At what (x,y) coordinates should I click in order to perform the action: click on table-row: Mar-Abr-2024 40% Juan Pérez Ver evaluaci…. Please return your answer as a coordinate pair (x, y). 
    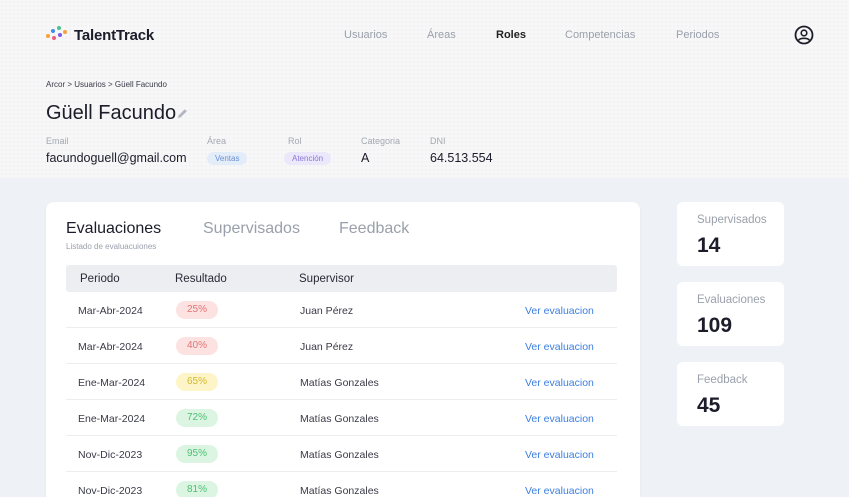
    Looking at the image, I should click on (341, 346).